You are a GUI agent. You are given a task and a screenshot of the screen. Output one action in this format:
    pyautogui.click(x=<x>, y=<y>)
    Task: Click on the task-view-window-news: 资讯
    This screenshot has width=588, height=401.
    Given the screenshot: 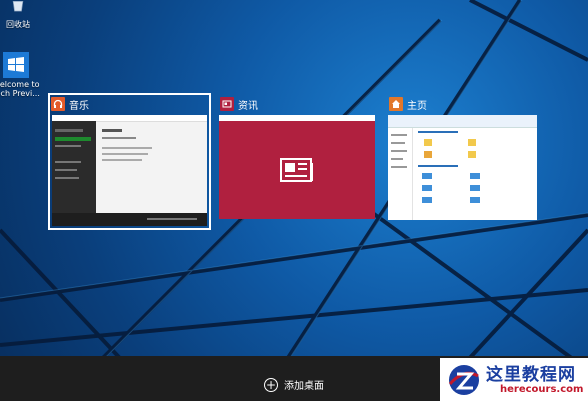 What is the action you would take?
    pyautogui.click(x=297, y=161)
    